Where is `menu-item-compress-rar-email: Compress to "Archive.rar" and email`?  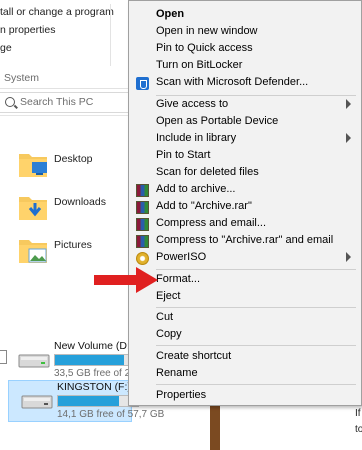 menu-item-compress-rar-email: Compress to "Archive.rar" and email is located at coordinates (245, 241).